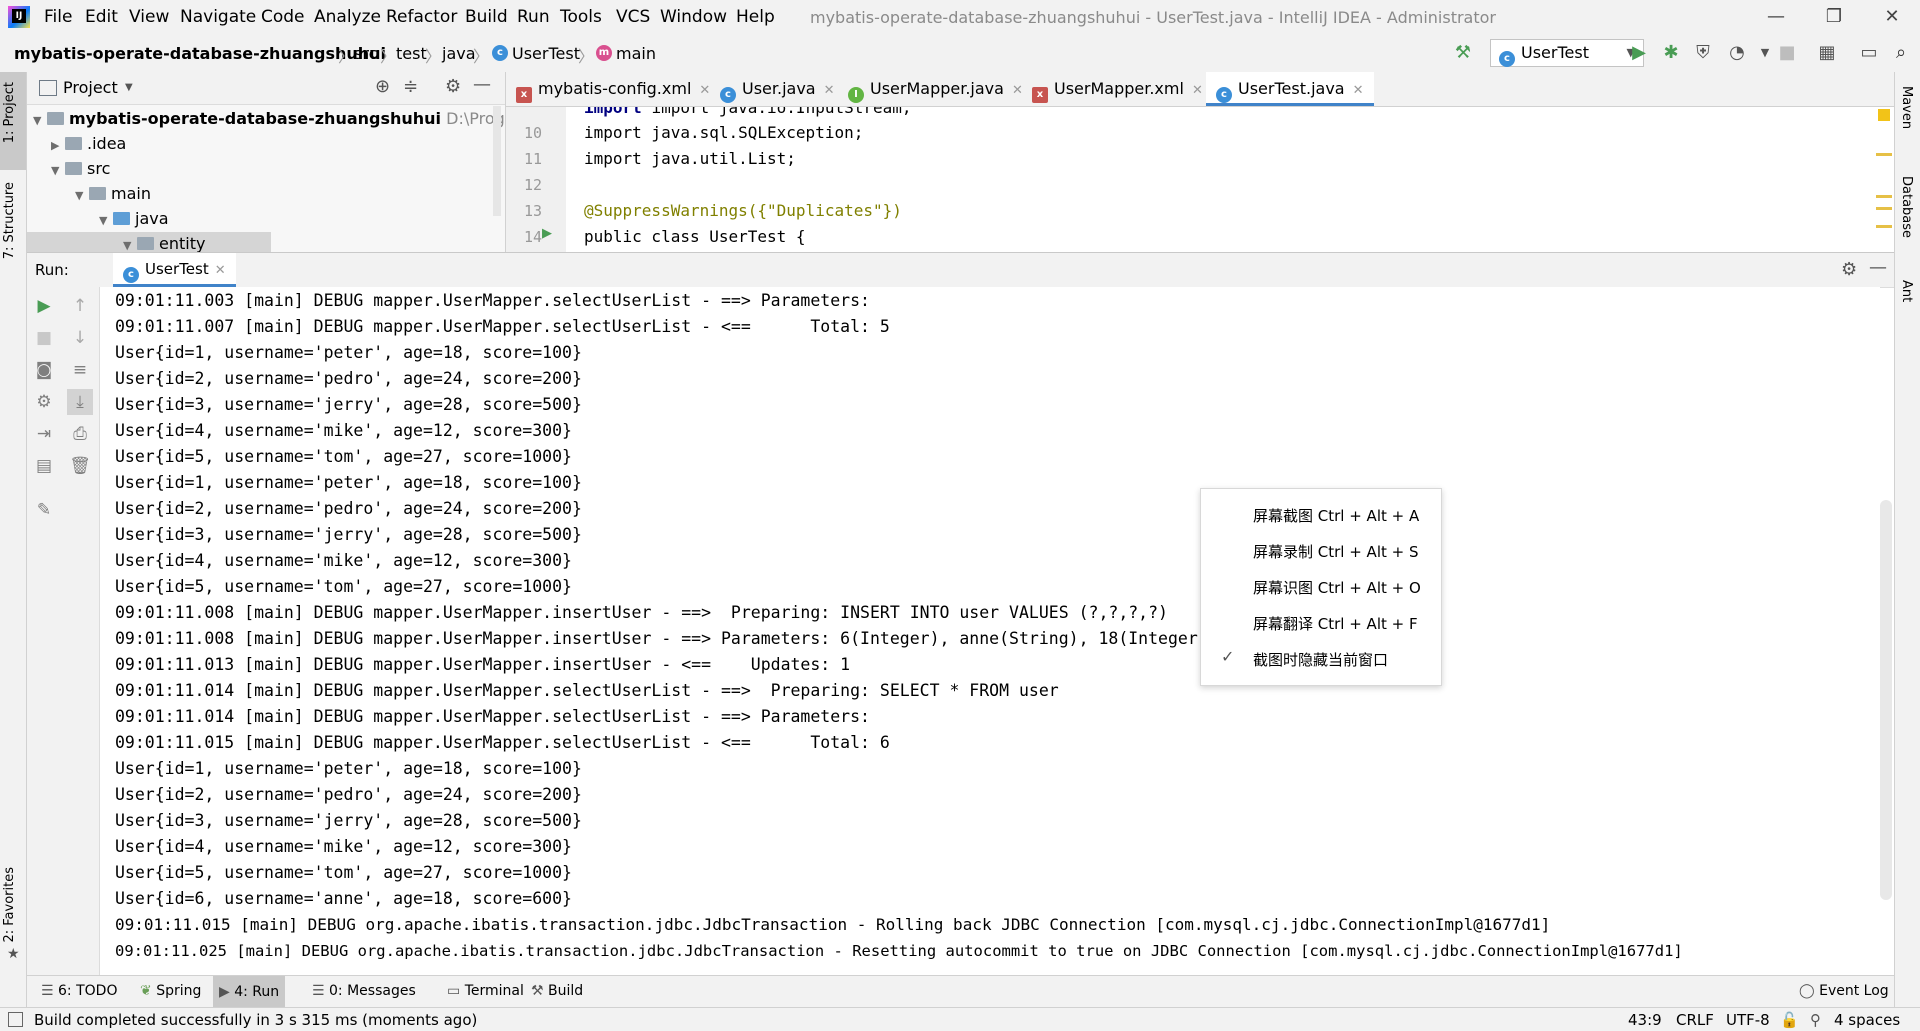 This screenshot has height=1031, width=1920. What do you see at coordinates (364, 991) in the screenshot?
I see `tab-messages: ☰ 0: Messages` at bounding box center [364, 991].